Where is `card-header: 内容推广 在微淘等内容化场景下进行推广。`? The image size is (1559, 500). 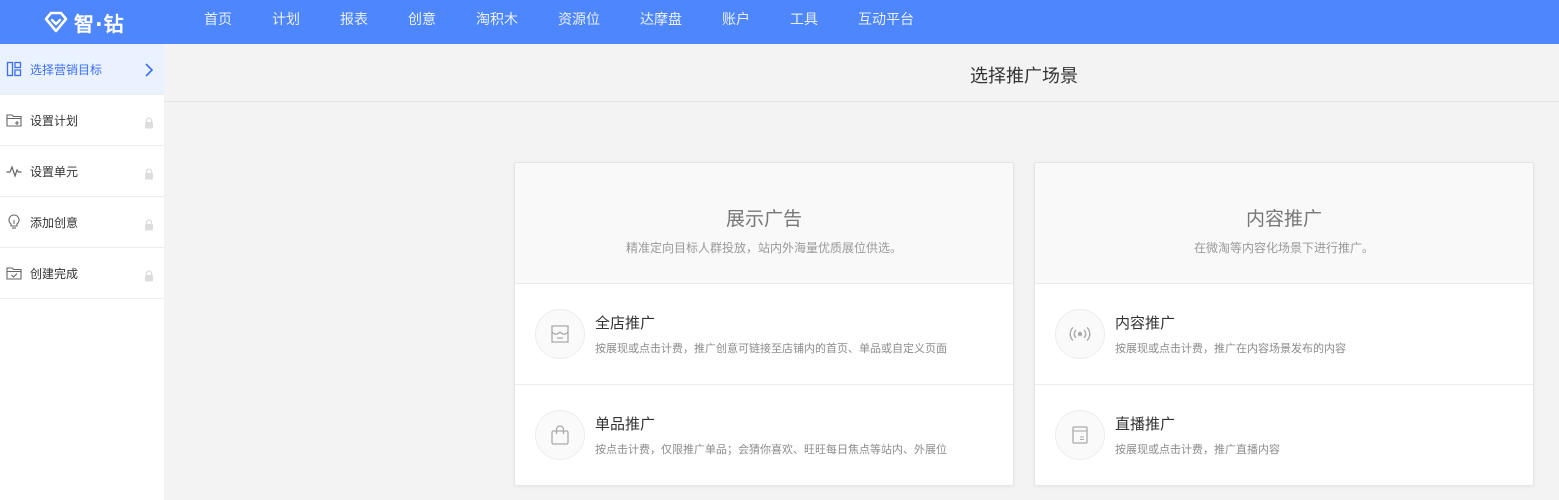 card-header: 内容推广 在微淘等内容化场景下进行推广。 is located at coordinates (1284, 223).